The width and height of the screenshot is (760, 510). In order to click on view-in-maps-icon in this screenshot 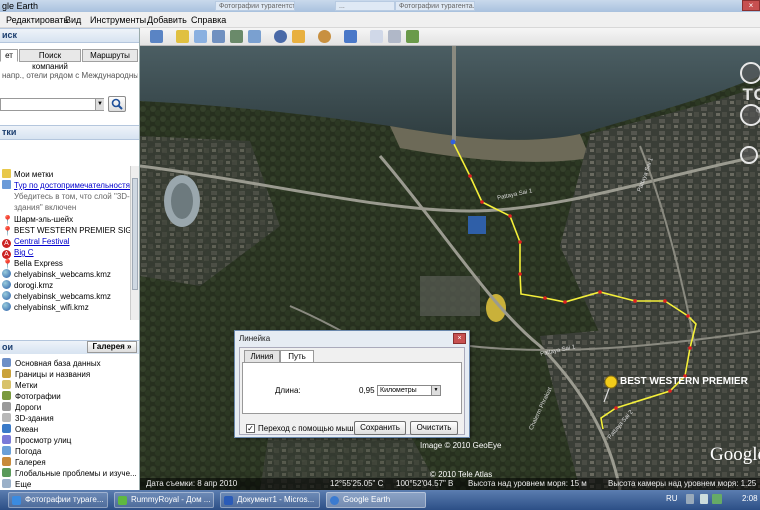, I will do `click(412, 36)`.